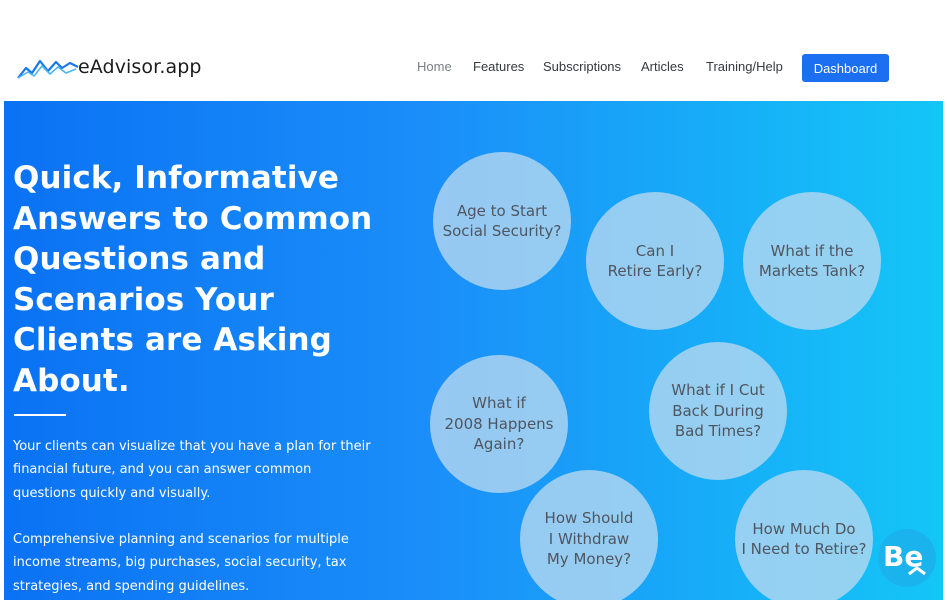 This screenshot has height=600, width=947. What do you see at coordinates (804, 535) in the screenshot?
I see `question-bubble-need-to-retire: How Much Do I Need to Retire?` at bounding box center [804, 535].